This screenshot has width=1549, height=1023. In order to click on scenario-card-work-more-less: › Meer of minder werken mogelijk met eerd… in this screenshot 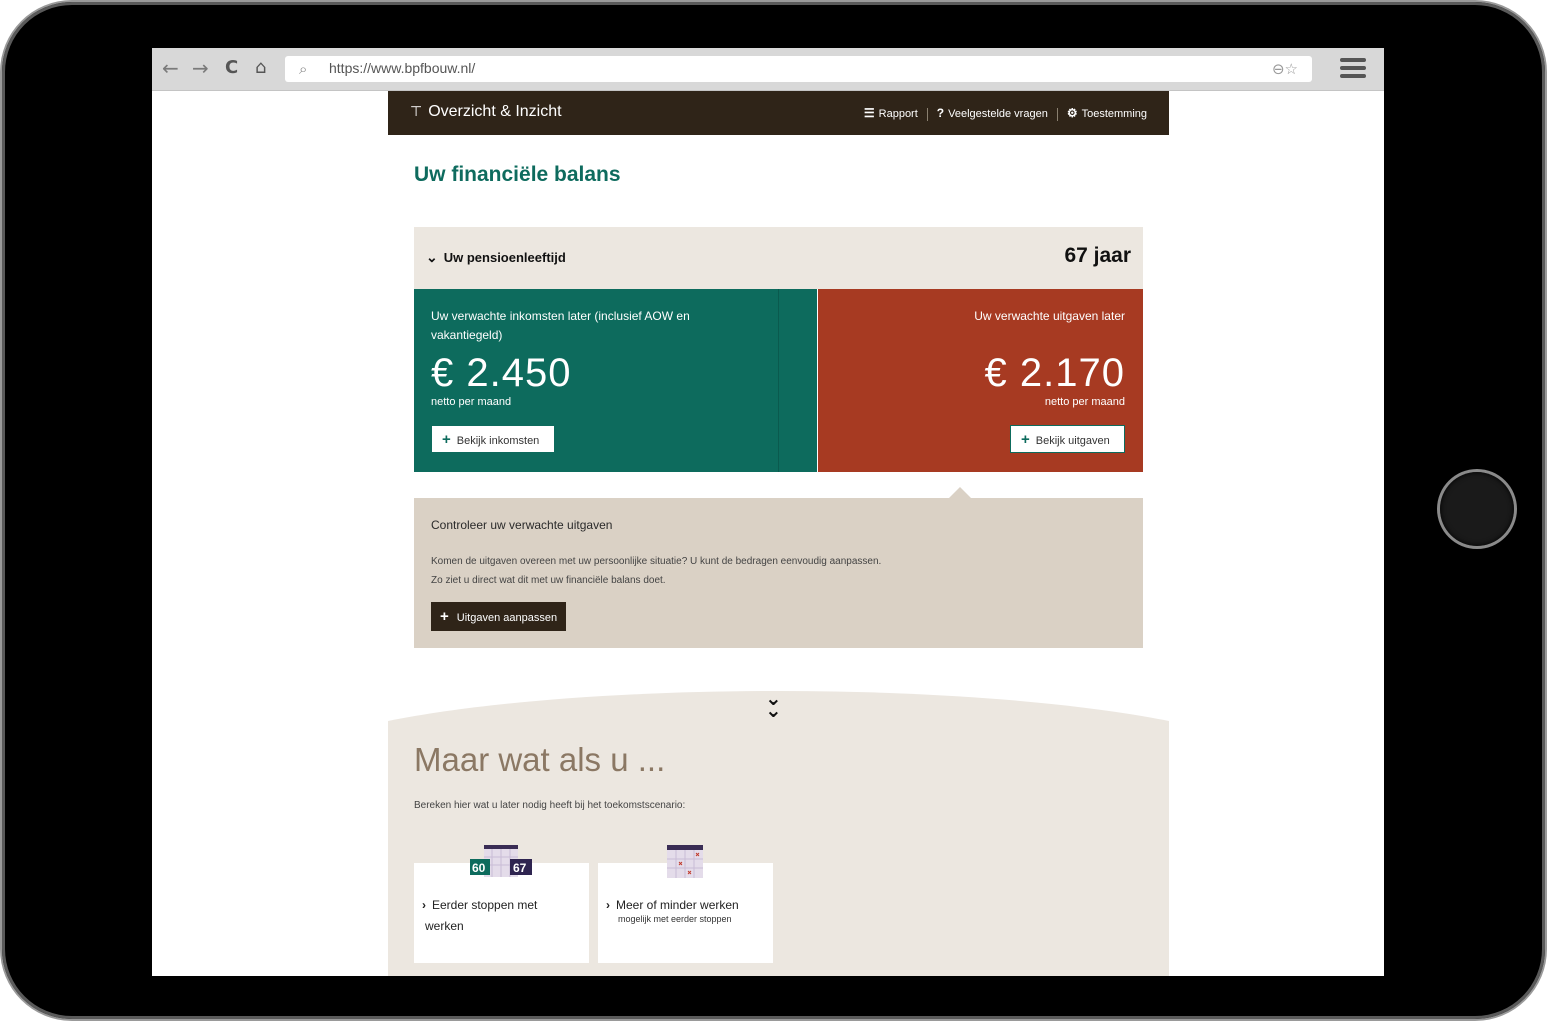, I will do `click(685, 904)`.